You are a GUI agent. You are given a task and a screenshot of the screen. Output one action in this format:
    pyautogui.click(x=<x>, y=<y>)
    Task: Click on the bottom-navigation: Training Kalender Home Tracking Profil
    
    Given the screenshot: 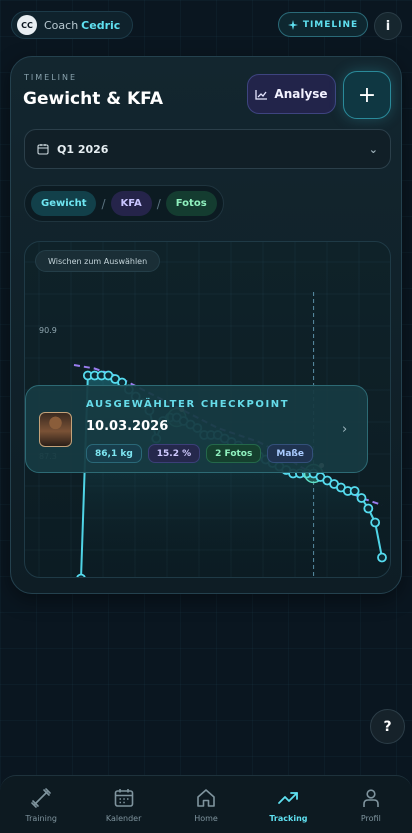 What is the action you would take?
    pyautogui.click(x=206, y=804)
    